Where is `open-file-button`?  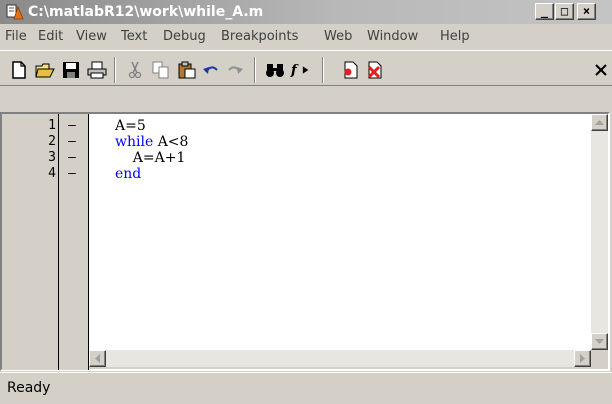 open-file-button is located at coordinates (45, 70).